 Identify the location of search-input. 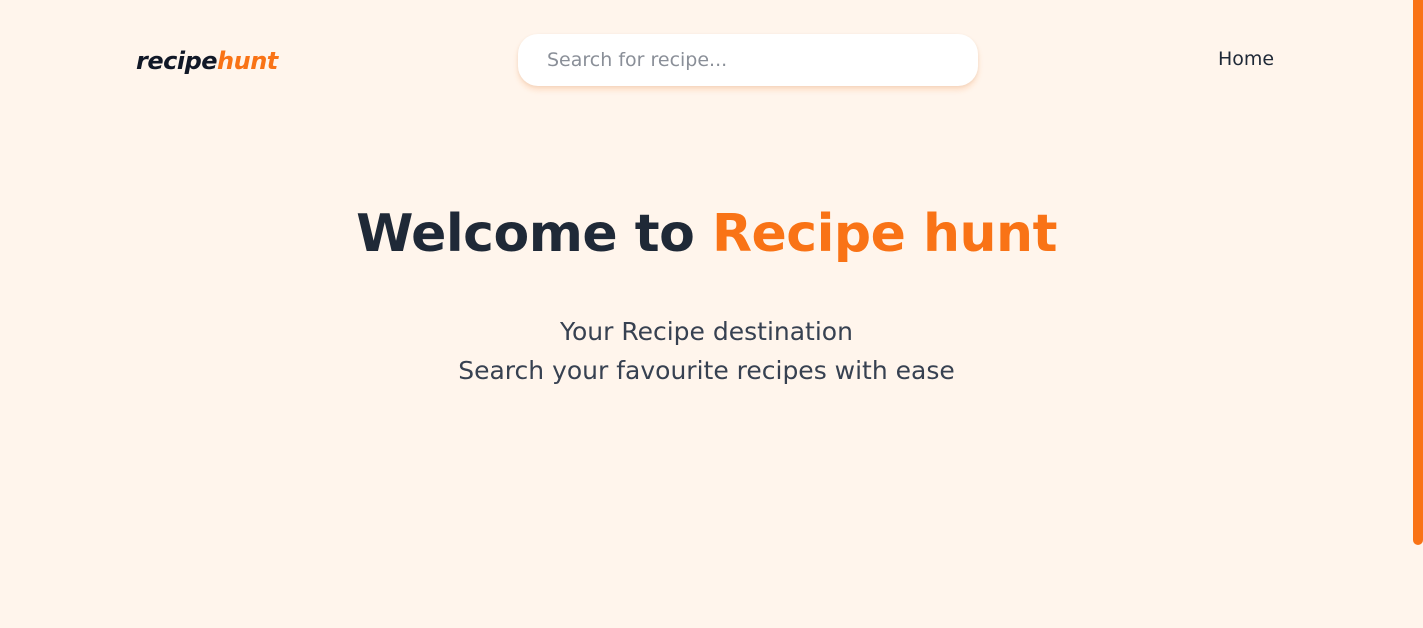
(748, 60).